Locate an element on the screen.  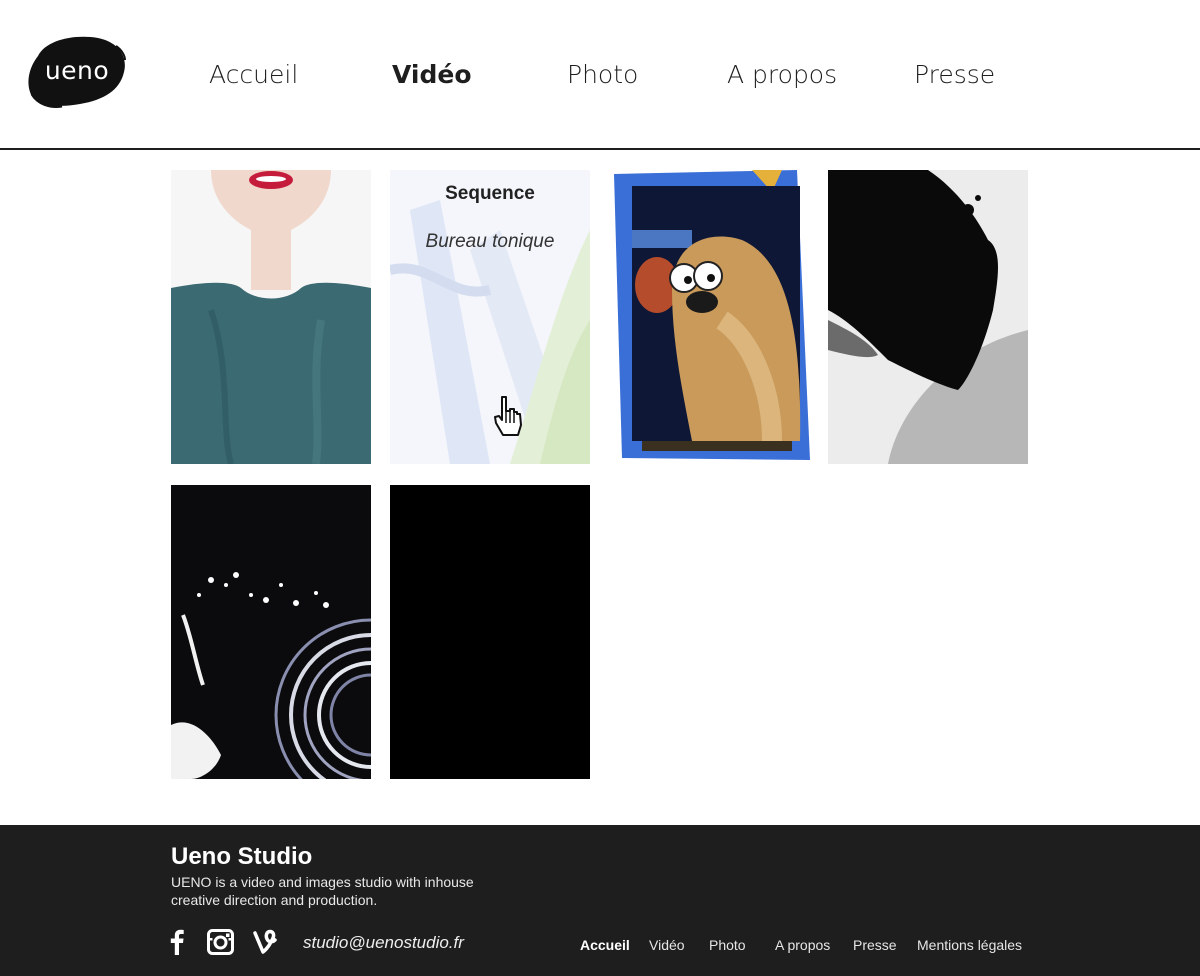
ueno-logo: ueno is located at coordinates (77, 72).